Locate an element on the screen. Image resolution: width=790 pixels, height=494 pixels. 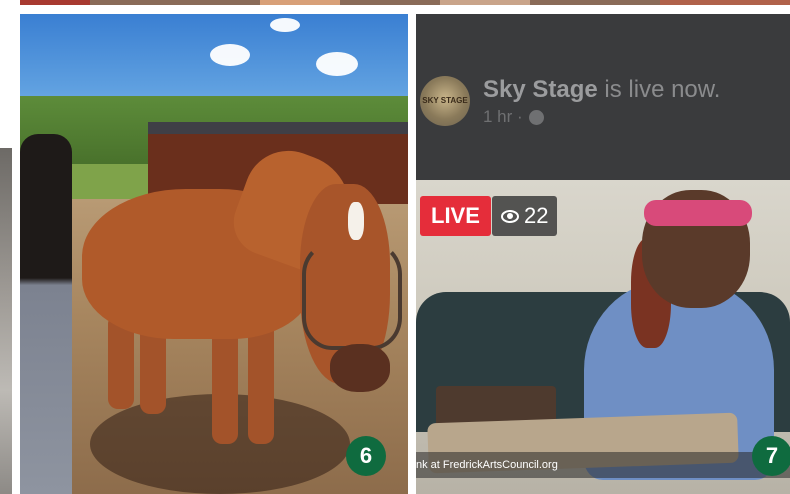
video-caption: nk at FredrickArtsCouncil.org is located at coordinates (603, 465).